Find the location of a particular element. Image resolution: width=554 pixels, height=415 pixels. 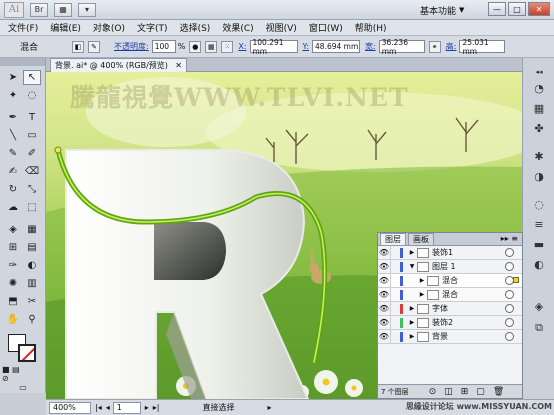

menu-file: 文件(F) is located at coordinates (23, 27).